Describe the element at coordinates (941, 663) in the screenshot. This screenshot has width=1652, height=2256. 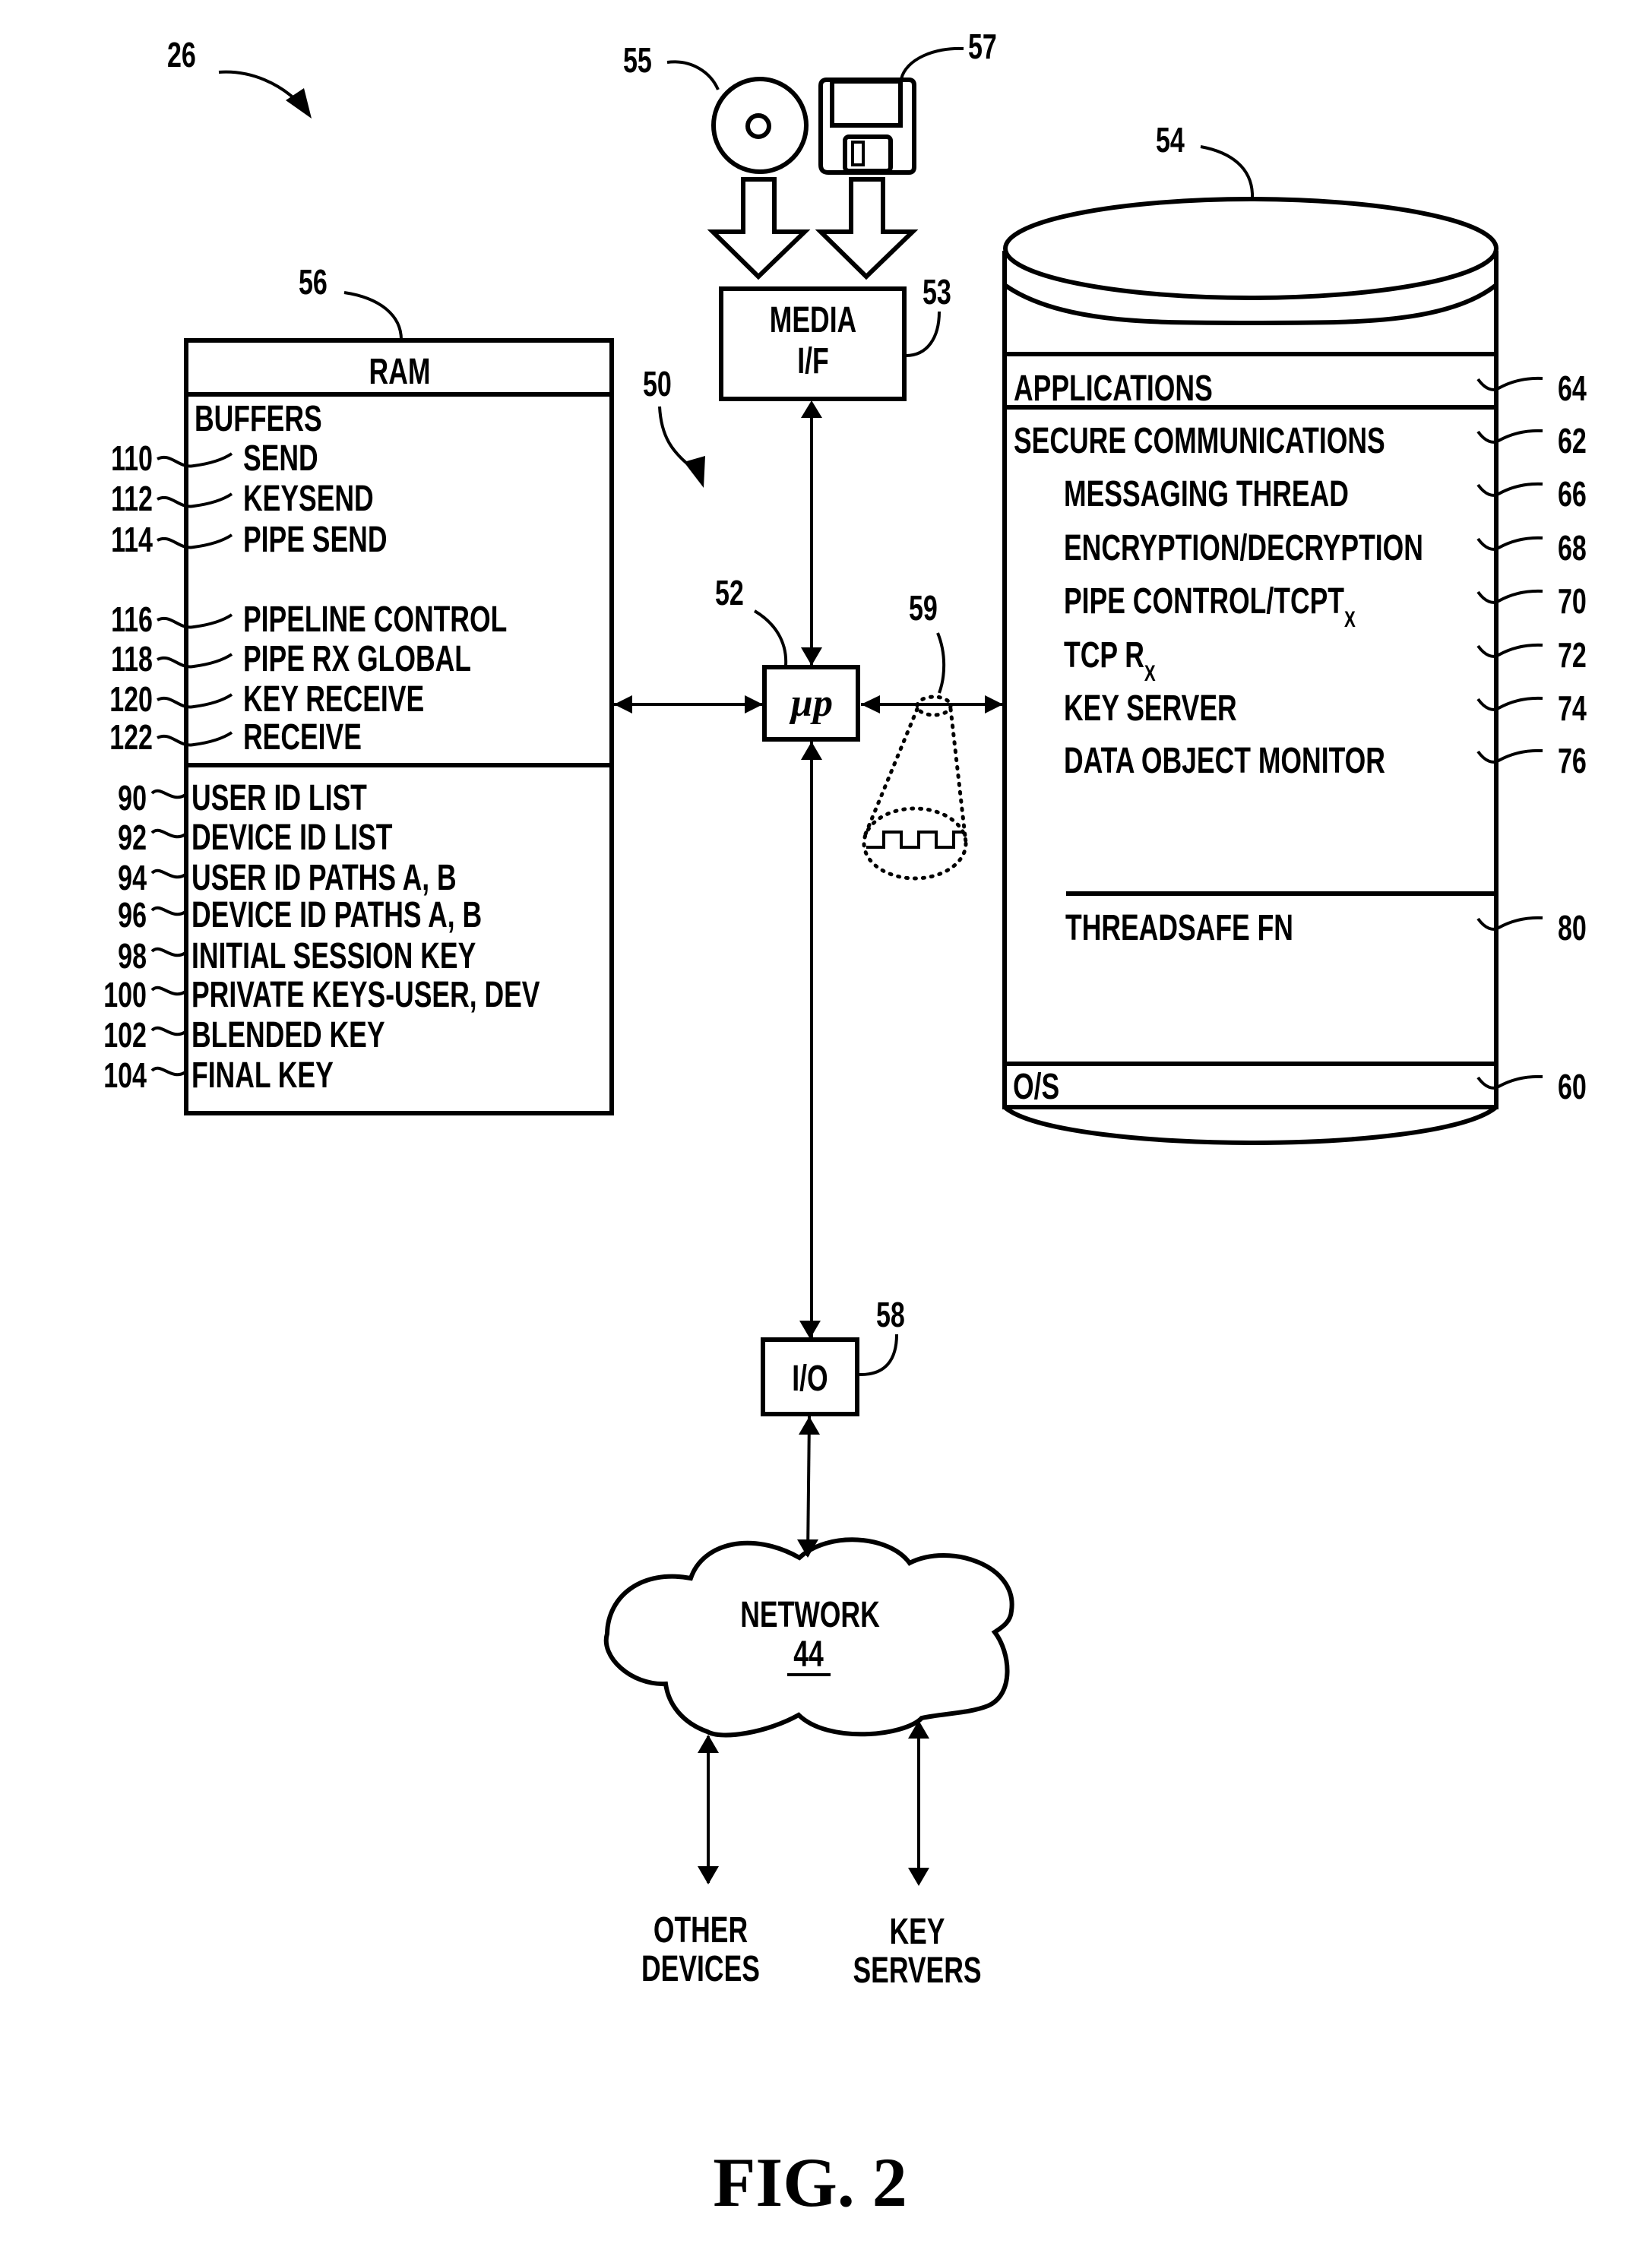
I see `signal-leader` at that location.